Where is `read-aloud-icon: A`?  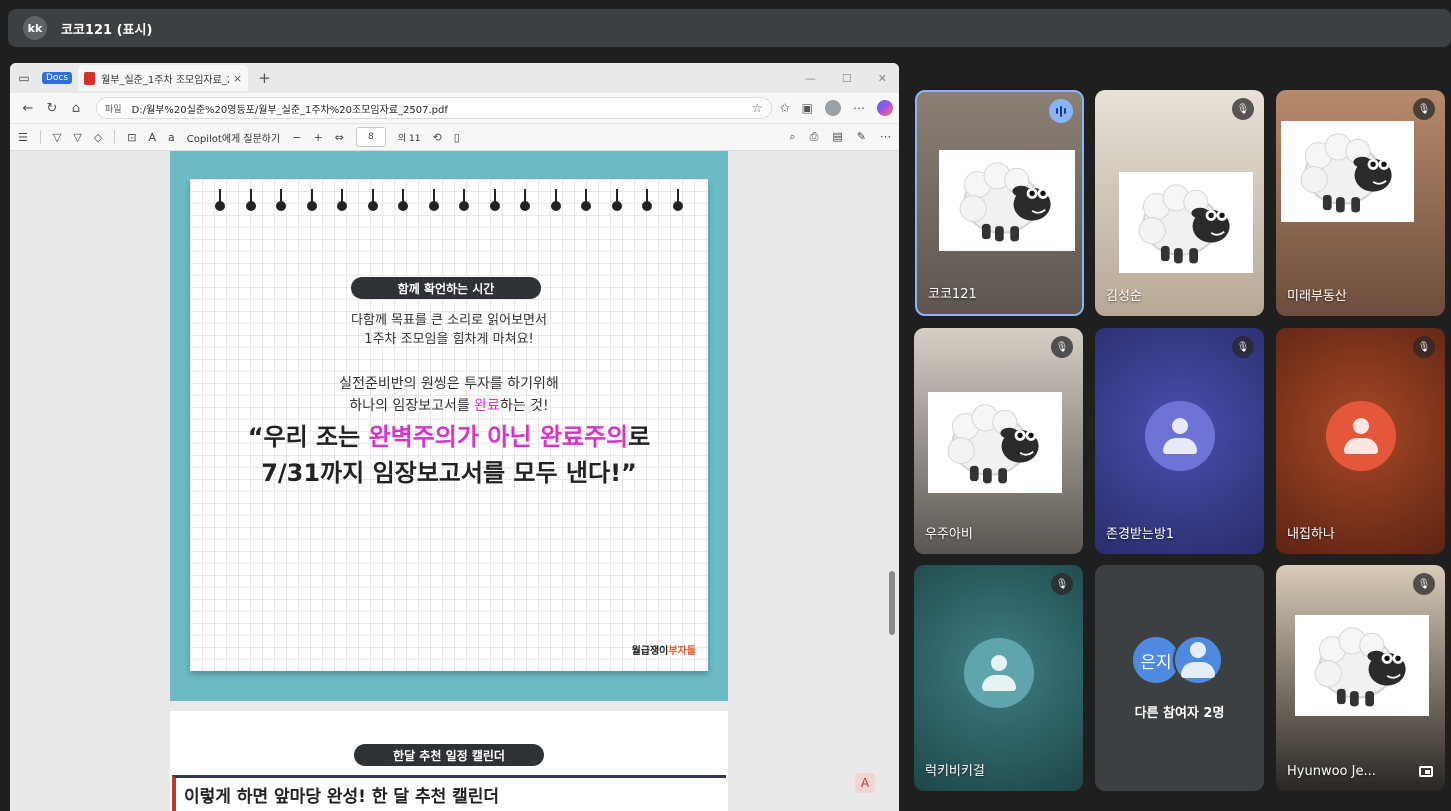
read-aloud-icon: A is located at coordinates (153, 137).